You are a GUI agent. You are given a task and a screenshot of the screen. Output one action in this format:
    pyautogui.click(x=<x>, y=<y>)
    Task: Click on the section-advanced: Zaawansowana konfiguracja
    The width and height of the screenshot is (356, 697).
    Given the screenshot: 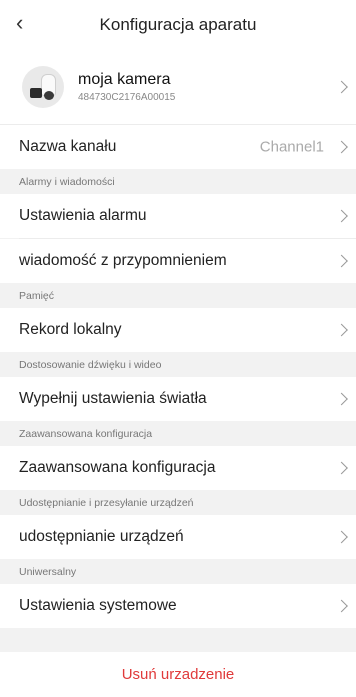 What is the action you would take?
    pyautogui.click(x=178, y=433)
    